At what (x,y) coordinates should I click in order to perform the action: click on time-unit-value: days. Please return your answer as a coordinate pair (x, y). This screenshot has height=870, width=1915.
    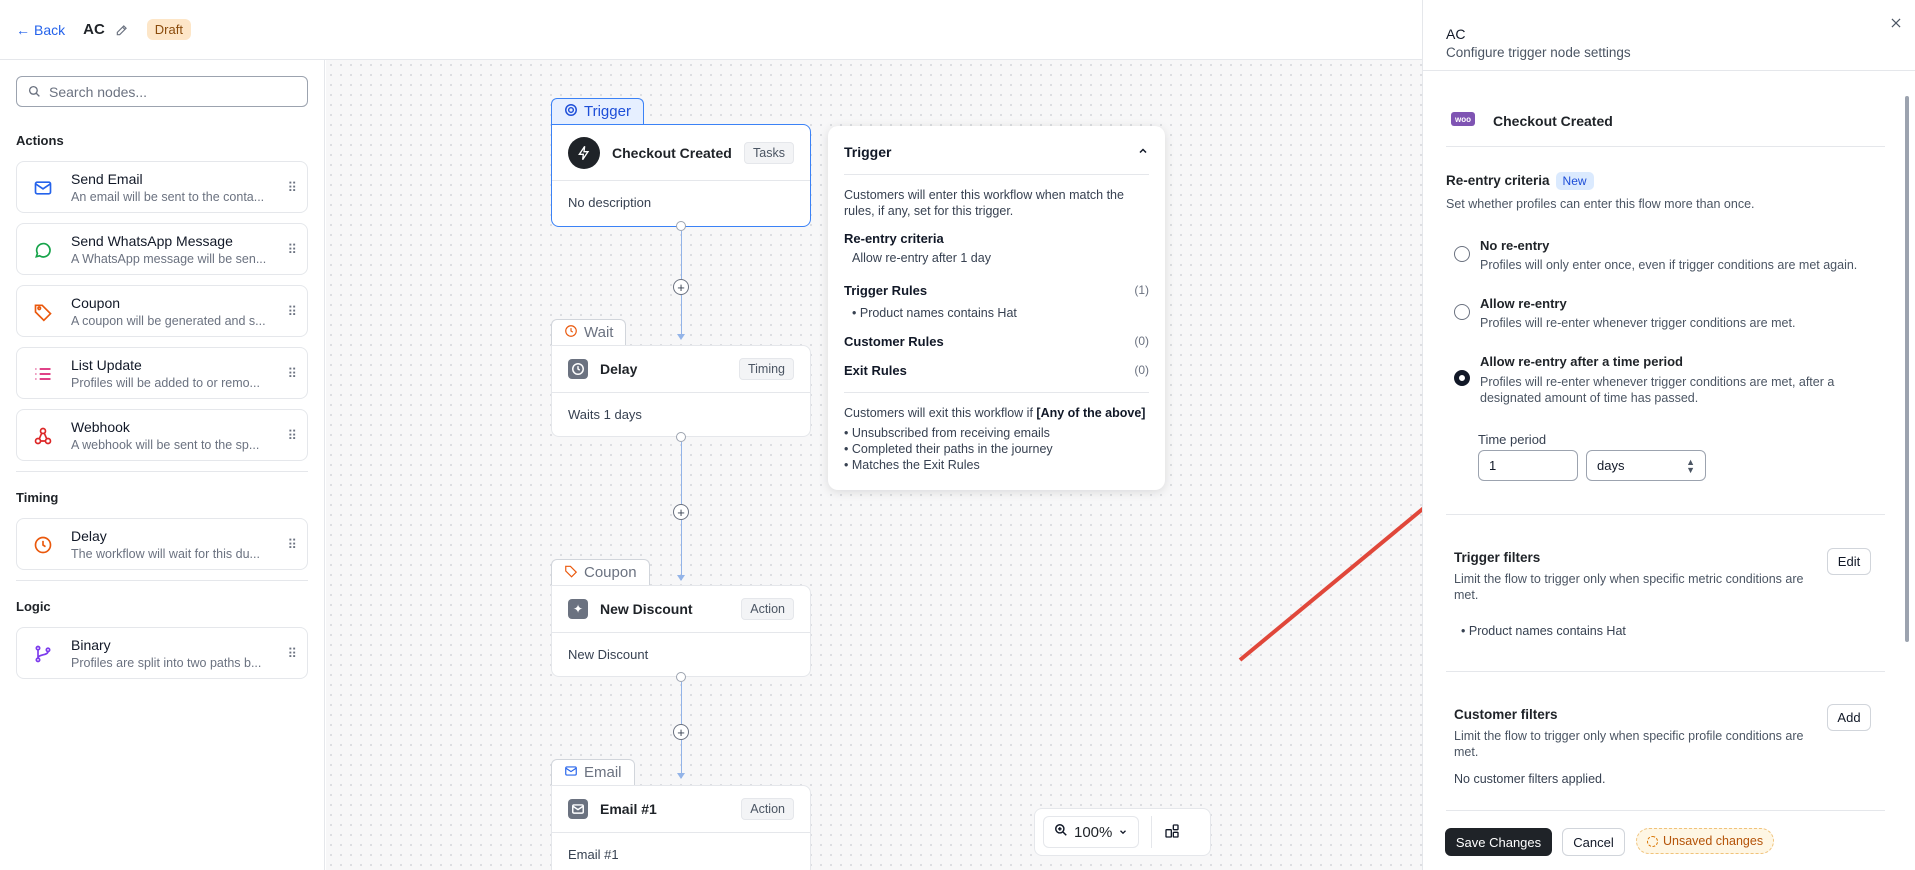
    Looking at the image, I should click on (1611, 465).